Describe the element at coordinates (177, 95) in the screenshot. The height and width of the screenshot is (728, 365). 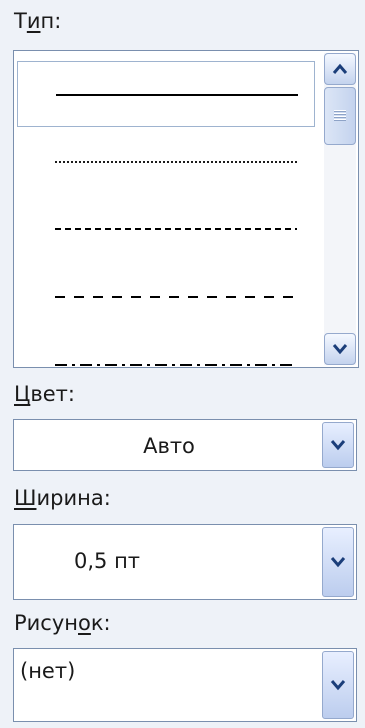
I see `solid-line-sample` at that location.